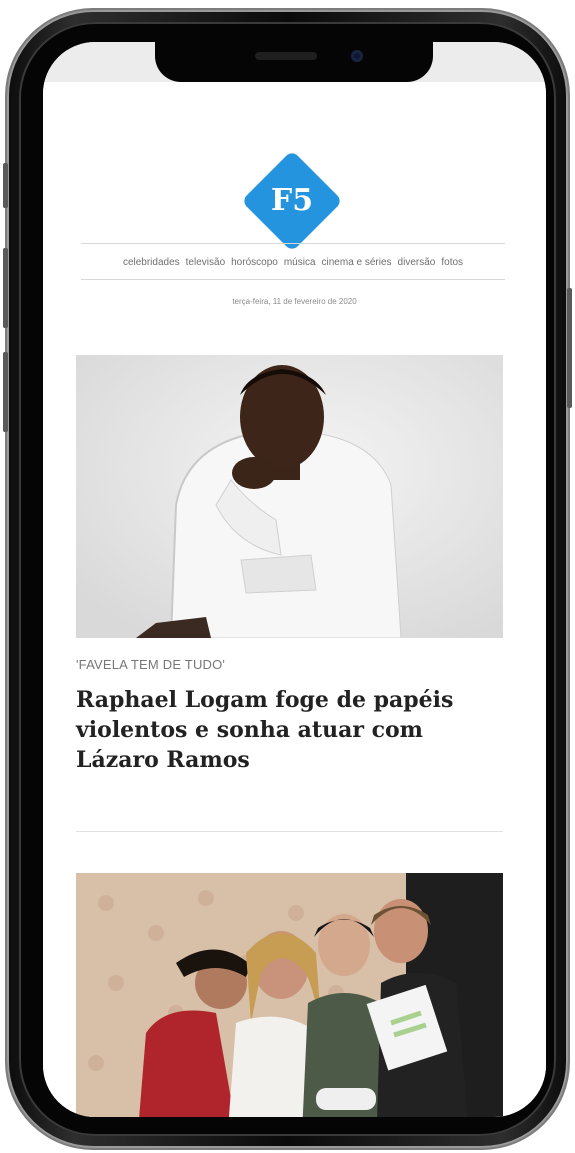 The image size is (575, 1153). Describe the element at coordinates (294, 301) in the screenshot. I see `issue-date: terça-feira, 11 de fevereiro de 2020` at that location.